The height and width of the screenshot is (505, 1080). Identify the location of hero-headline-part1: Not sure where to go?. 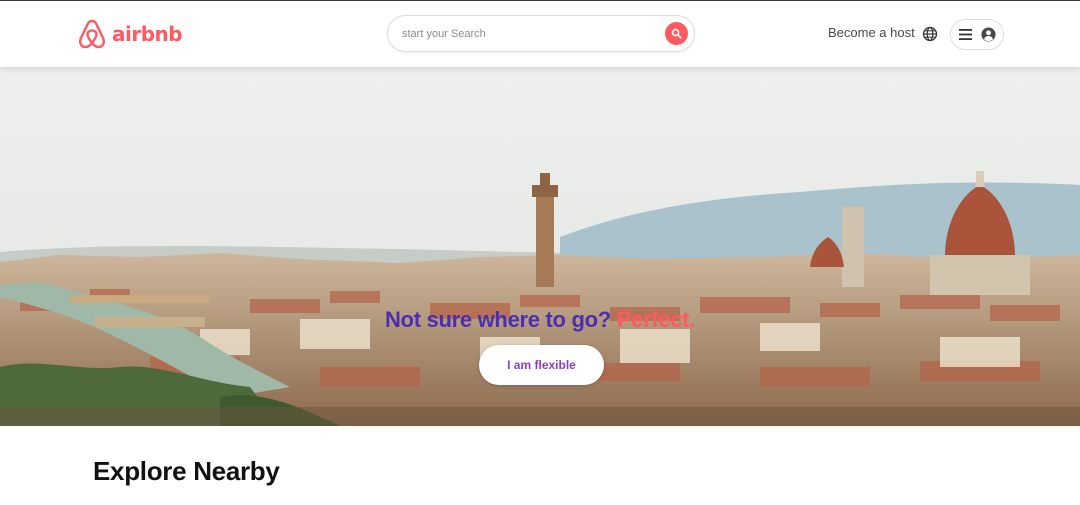
(497, 319).